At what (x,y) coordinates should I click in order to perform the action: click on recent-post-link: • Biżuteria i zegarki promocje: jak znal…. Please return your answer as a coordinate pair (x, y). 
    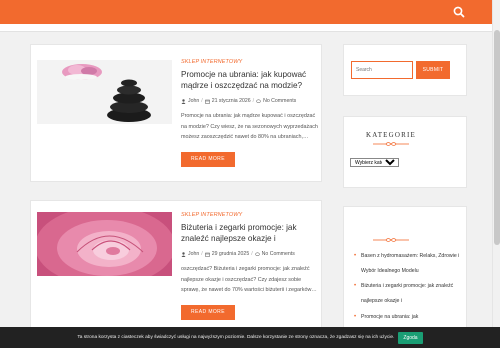
    Looking at the image, I should click on (410, 294).